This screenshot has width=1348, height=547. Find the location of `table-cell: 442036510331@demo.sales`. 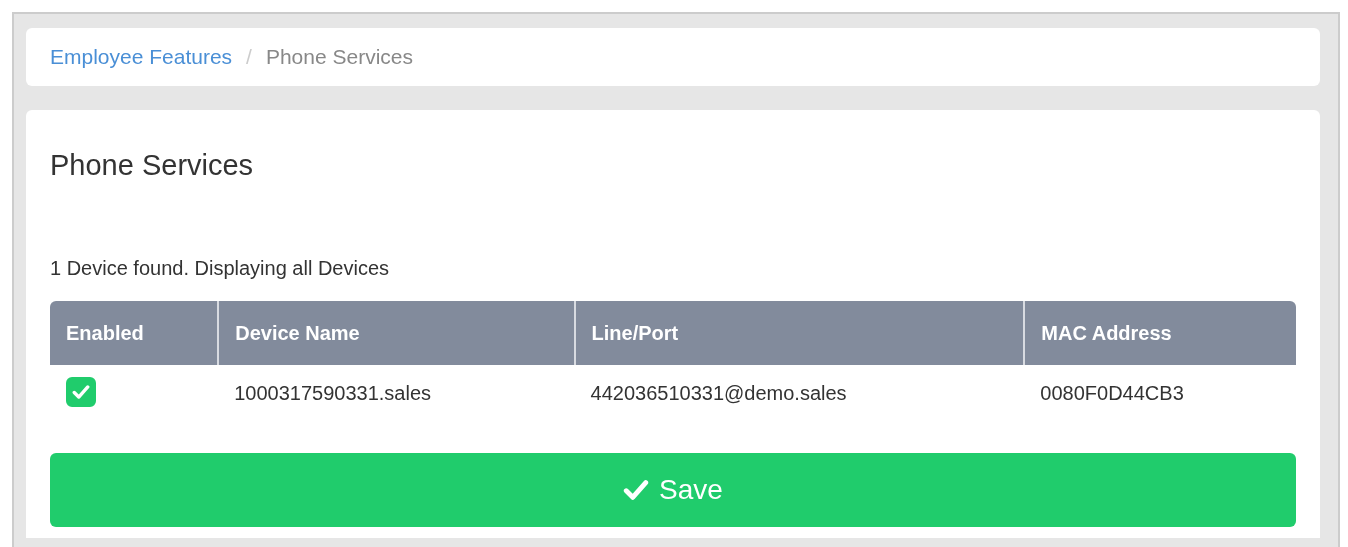

table-cell: 442036510331@demo.sales is located at coordinates (799, 392).